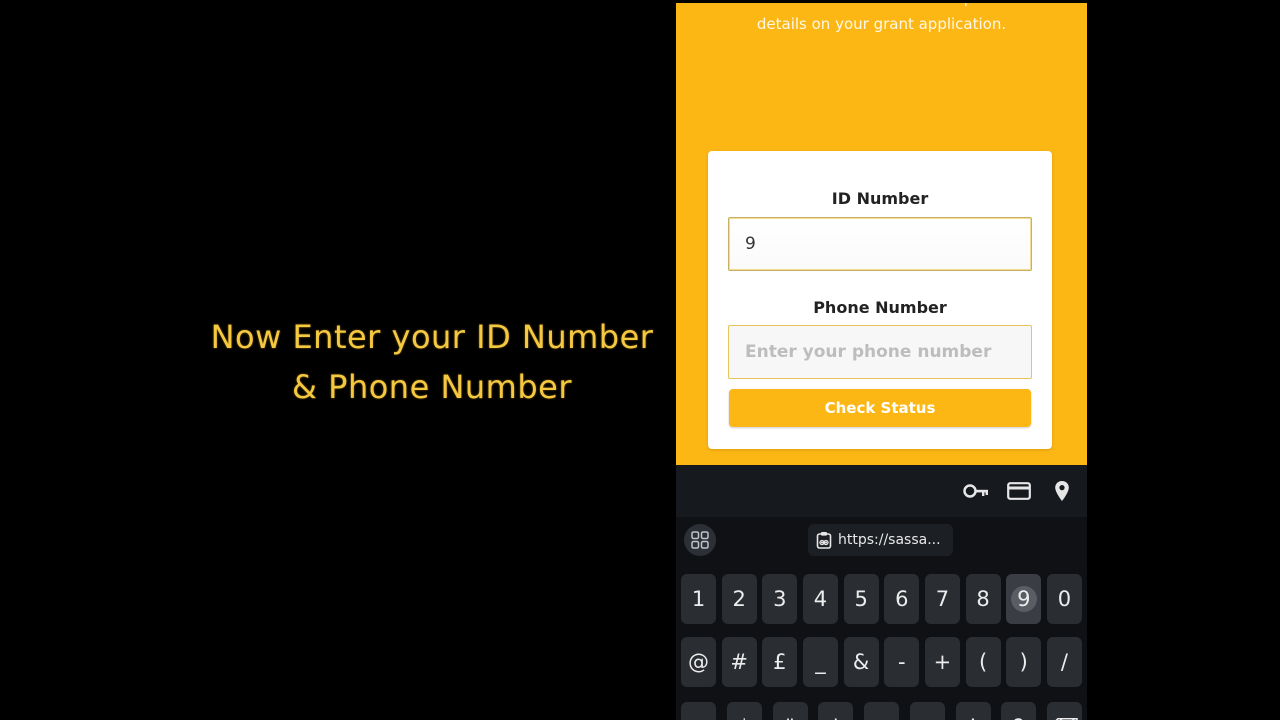 This screenshot has width=1280, height=720. What do you see at coordinates (881, 24) in the screenshot?
I see `intro-line-2: details on your grant application.` at bounding box center [881, 24].